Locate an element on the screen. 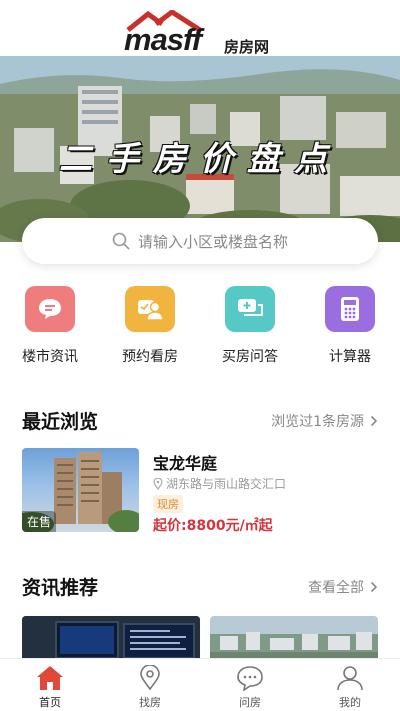 The image size is (400, 711). home-icon is located at coordinates (50, 678).